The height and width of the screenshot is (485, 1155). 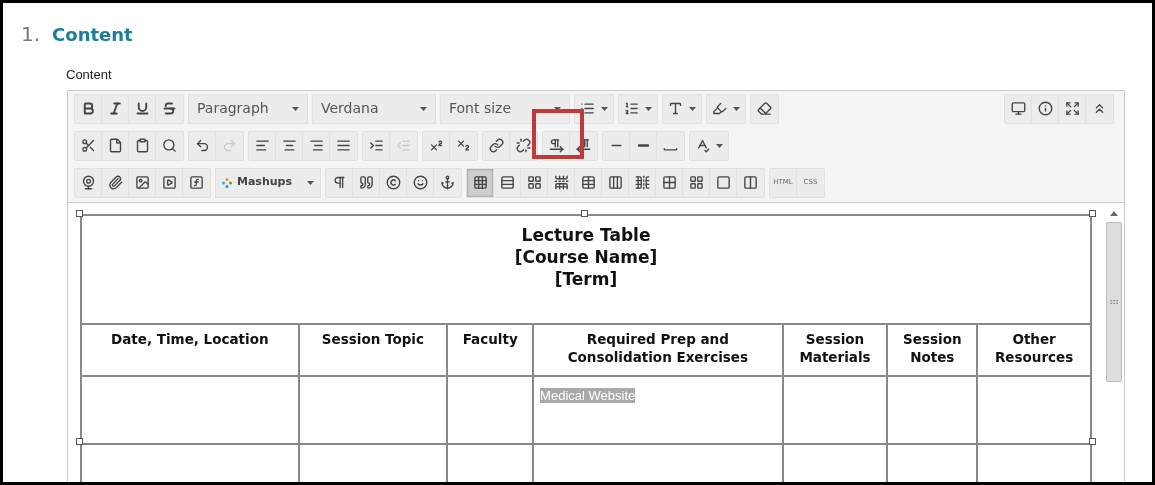 What do you see at coordinates (631, 108) in the screenshot?
I see `numbered-list-icon` at bounding box center [631, 108].